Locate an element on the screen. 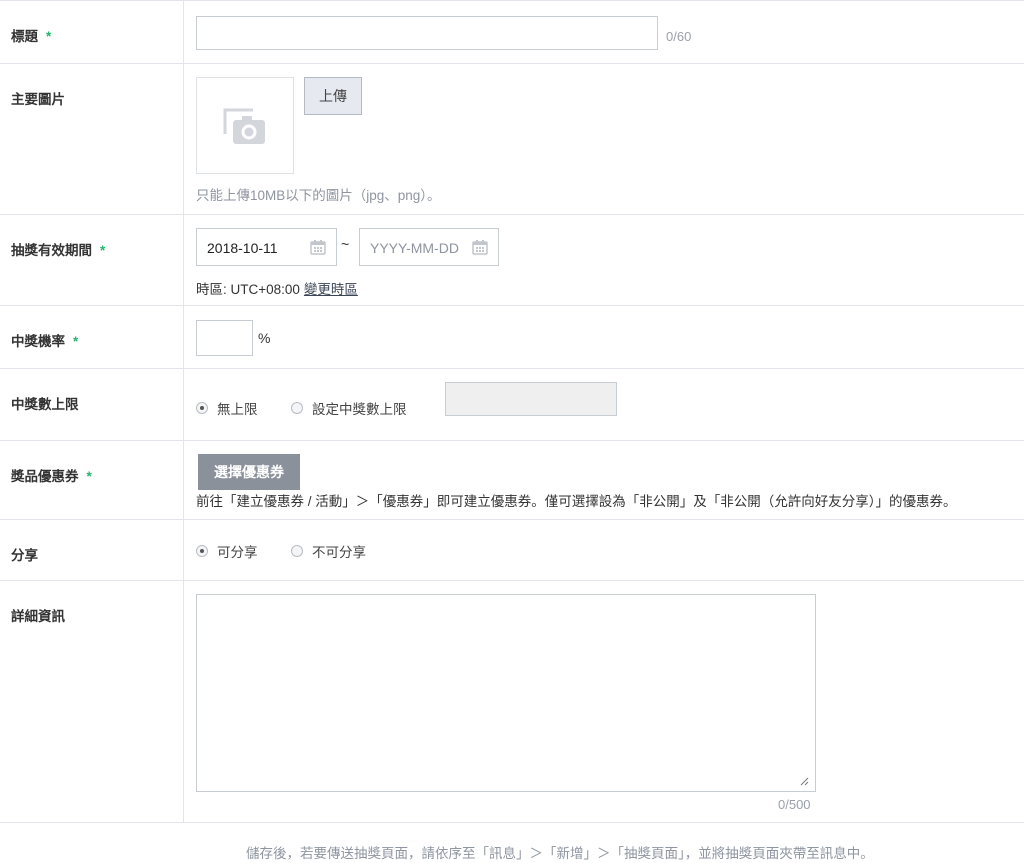  period-label: 抽獎有效期間 is located at coordinates (51, 250).